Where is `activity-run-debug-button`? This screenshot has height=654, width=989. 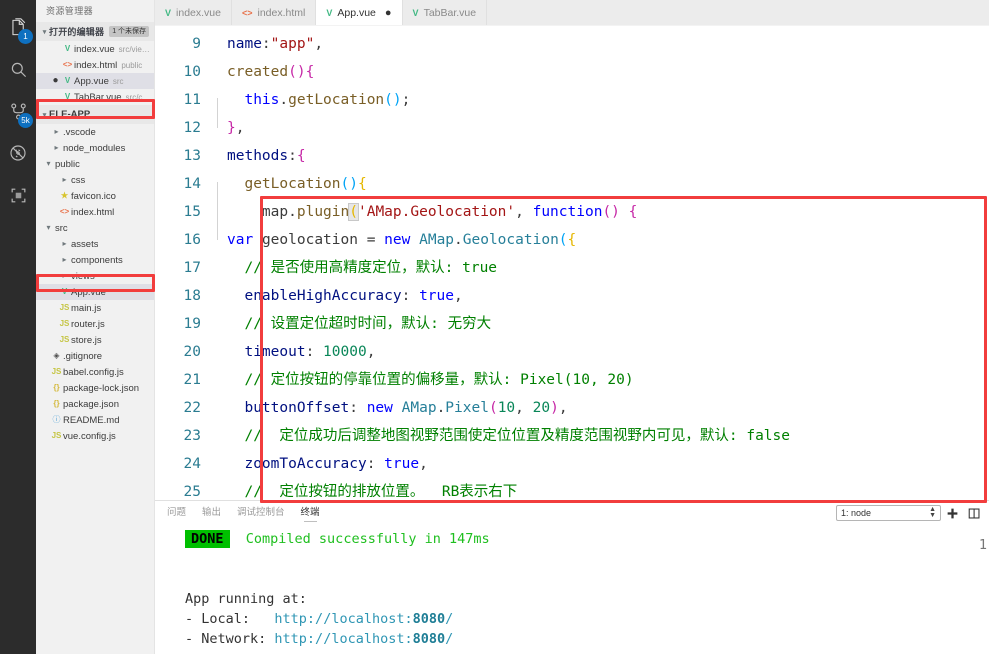
activity-run-debug-button is located at coordinates (18, 153).